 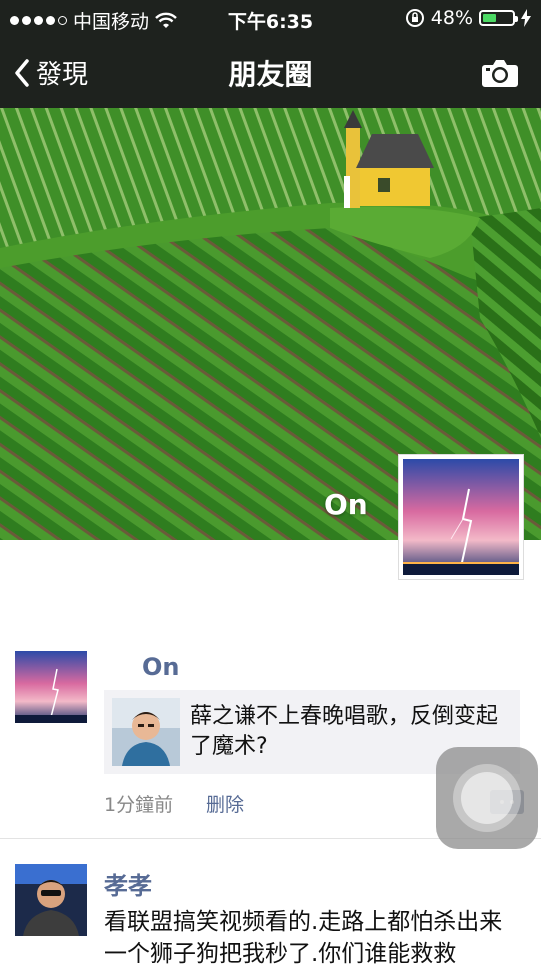 I want to click on charging-bolt-icon, so click(x=526, y=18).